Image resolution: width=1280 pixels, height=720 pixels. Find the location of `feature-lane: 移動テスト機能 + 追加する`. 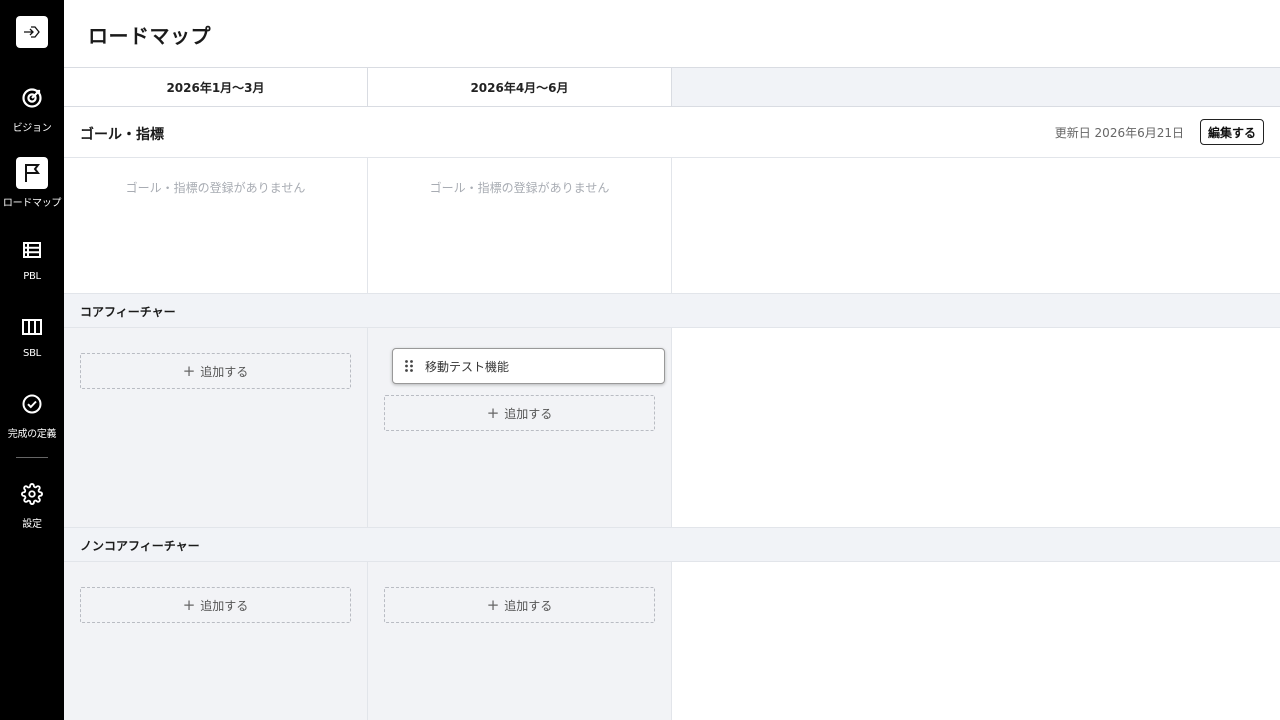

feature-lane: 移動テスト機能 + 追加する is located at coordinates (520, 428).